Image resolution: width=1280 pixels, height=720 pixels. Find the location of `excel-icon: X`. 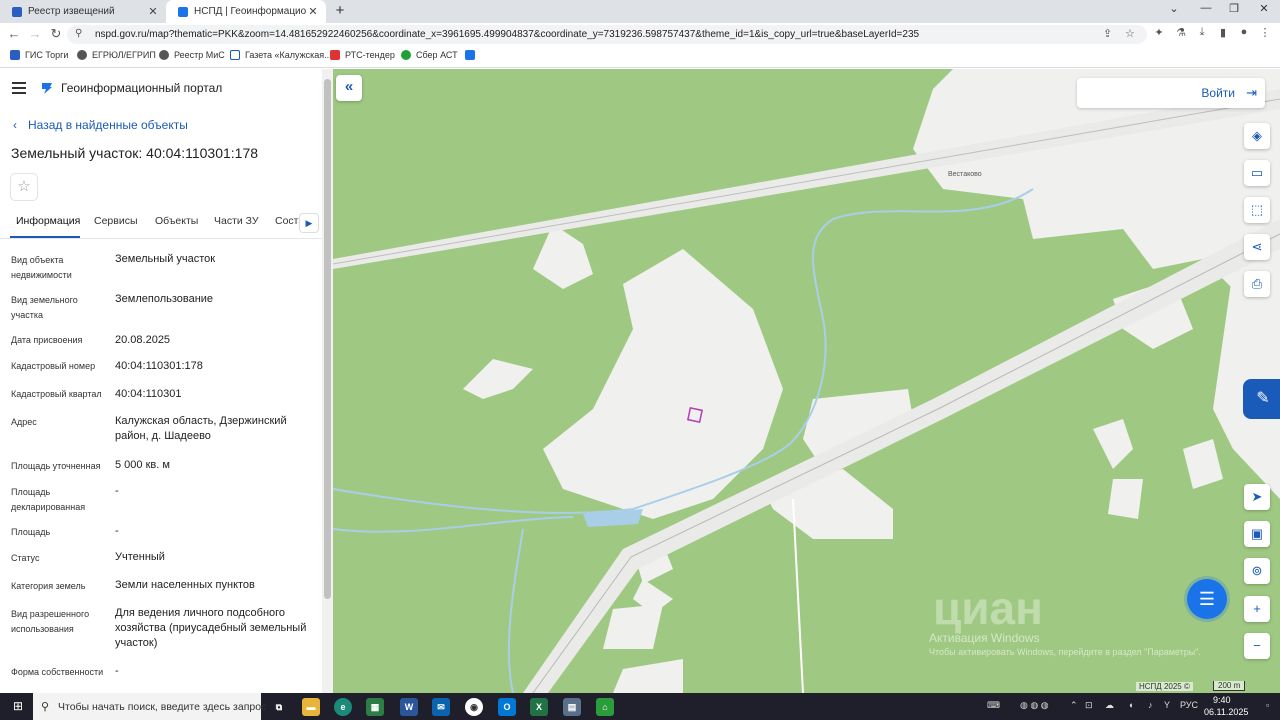

excel-icon: X is located at coordinates (539, 707).